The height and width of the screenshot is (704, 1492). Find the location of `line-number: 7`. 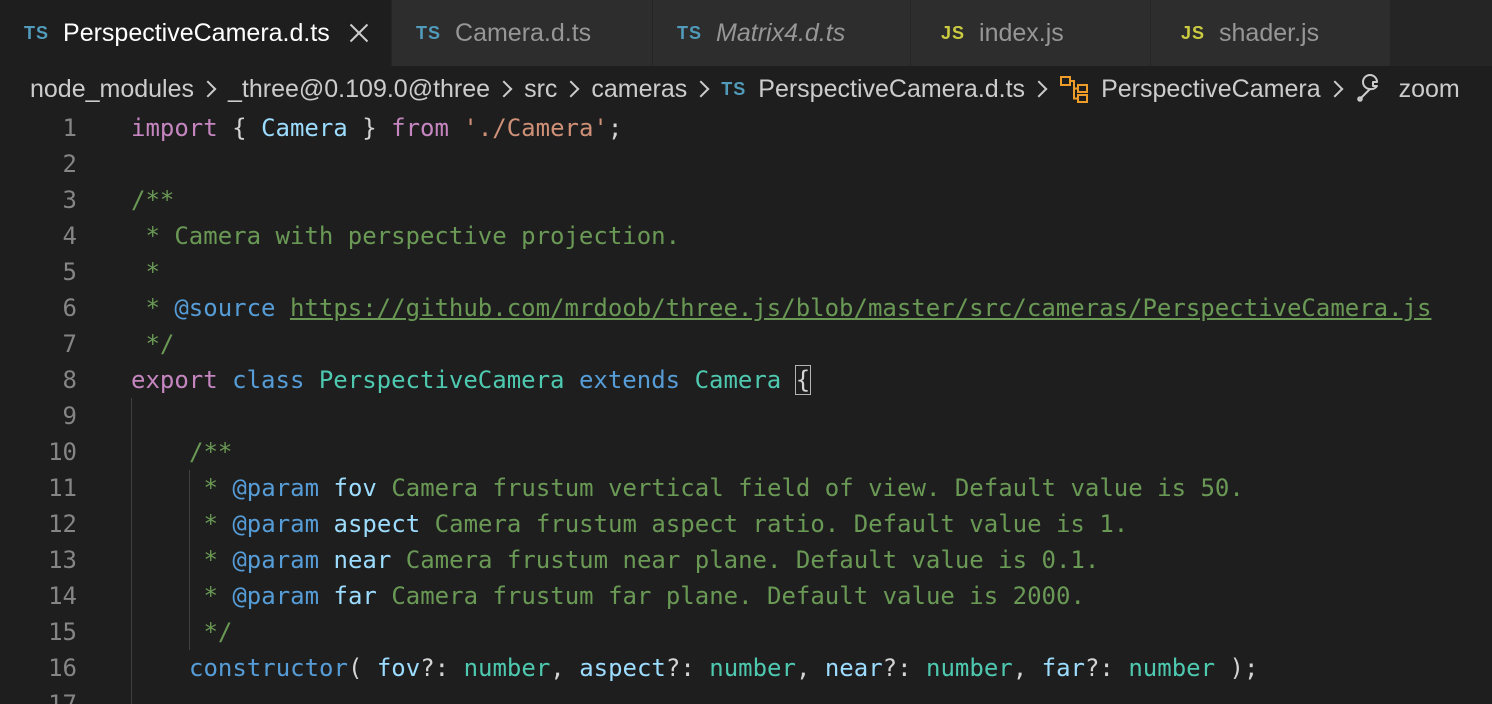

line-number: 7 is located at coordinates (69, 344).